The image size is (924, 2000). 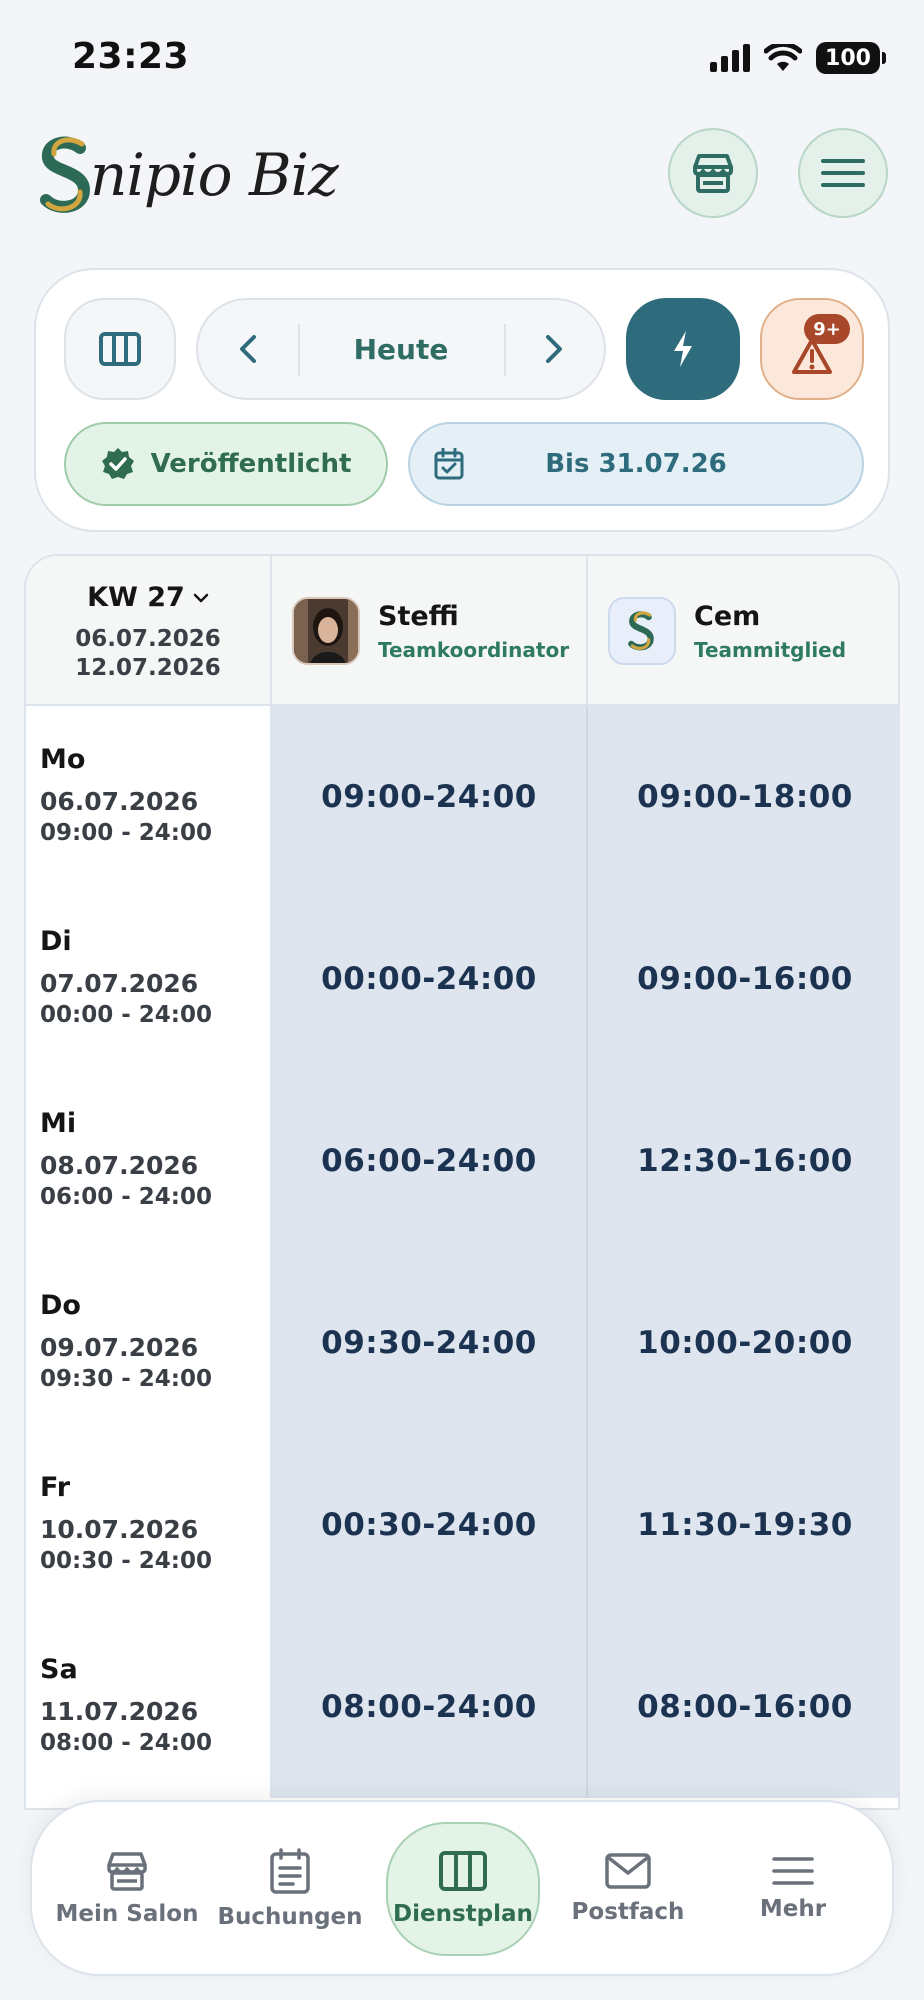 What do you see at coordinates (554, 349) in the screenshot?
I see `next-week-button` at bounding box center [554, 349].